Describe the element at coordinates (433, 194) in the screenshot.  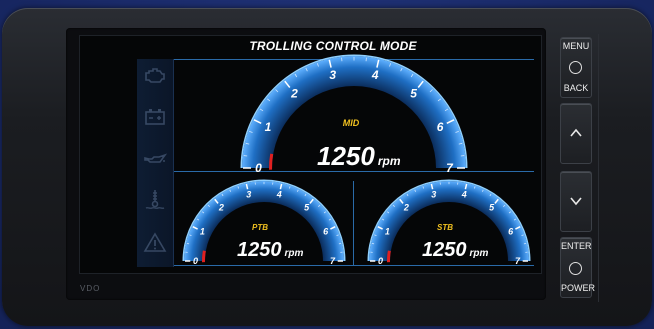
I see `stb-tick-label: 3` at that location.